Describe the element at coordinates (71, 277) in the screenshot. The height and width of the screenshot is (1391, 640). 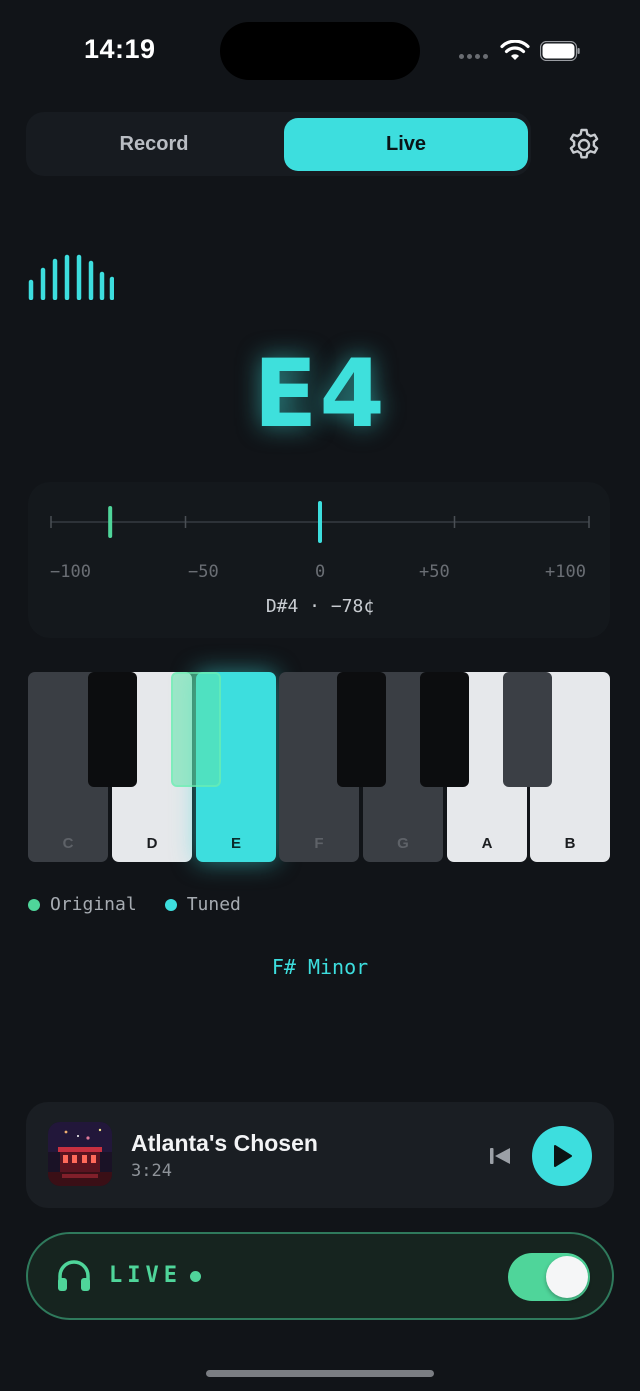
I see `audio-level-icon` at that location.